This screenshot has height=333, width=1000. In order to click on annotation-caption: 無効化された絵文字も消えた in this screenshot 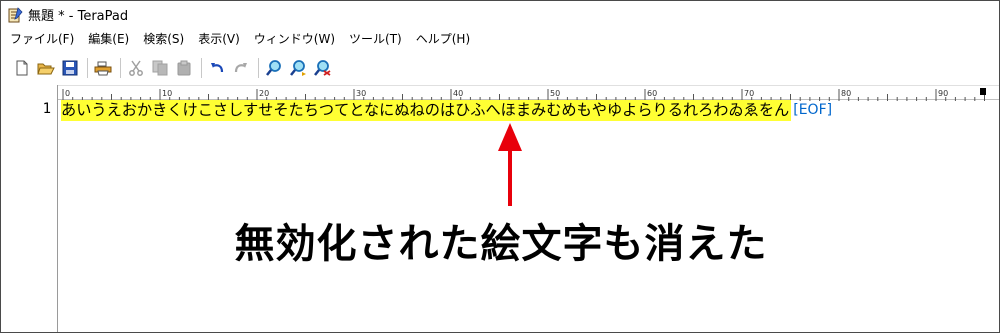, I will do `click(501, 244)`.